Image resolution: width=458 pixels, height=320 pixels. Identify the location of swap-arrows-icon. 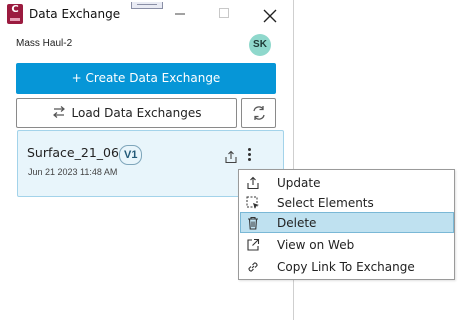
(59, 114).